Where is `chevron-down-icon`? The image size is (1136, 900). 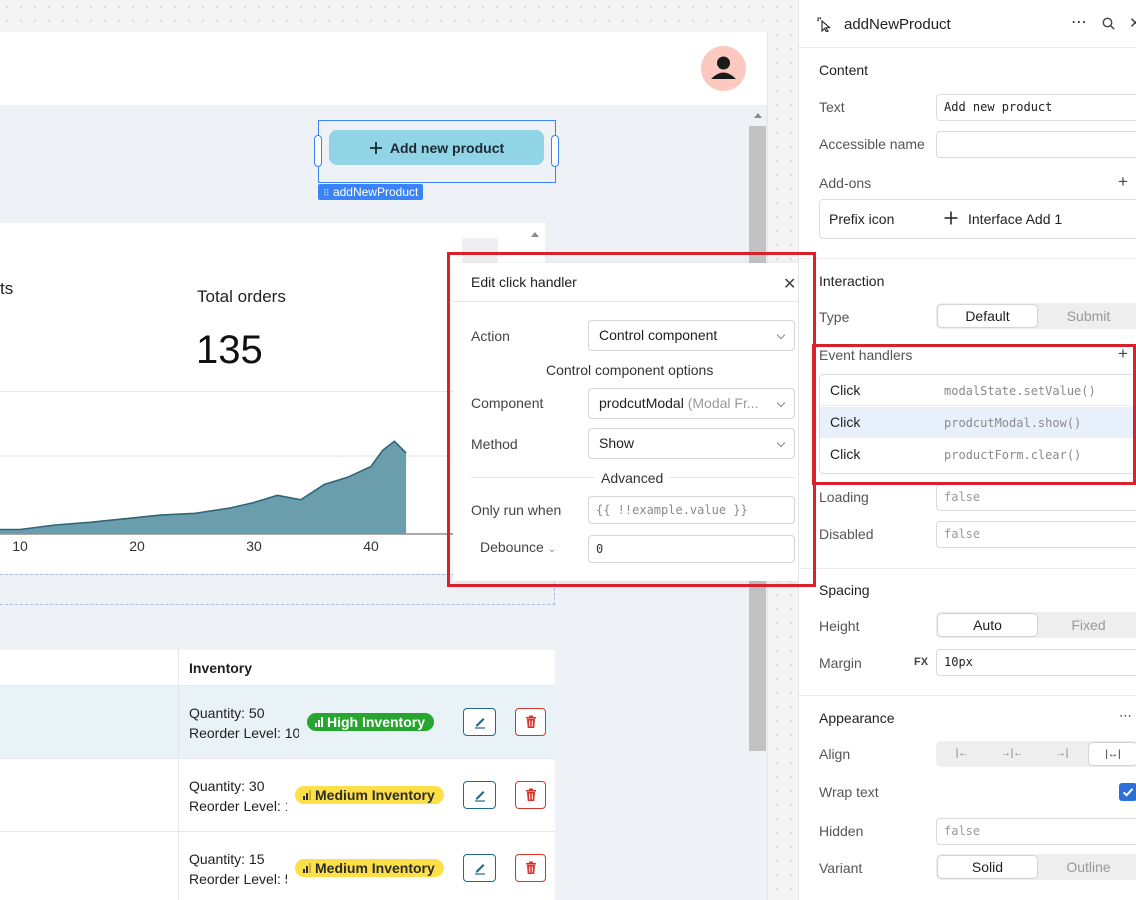 chevron-down-icon is located at coordinates (781, 443).